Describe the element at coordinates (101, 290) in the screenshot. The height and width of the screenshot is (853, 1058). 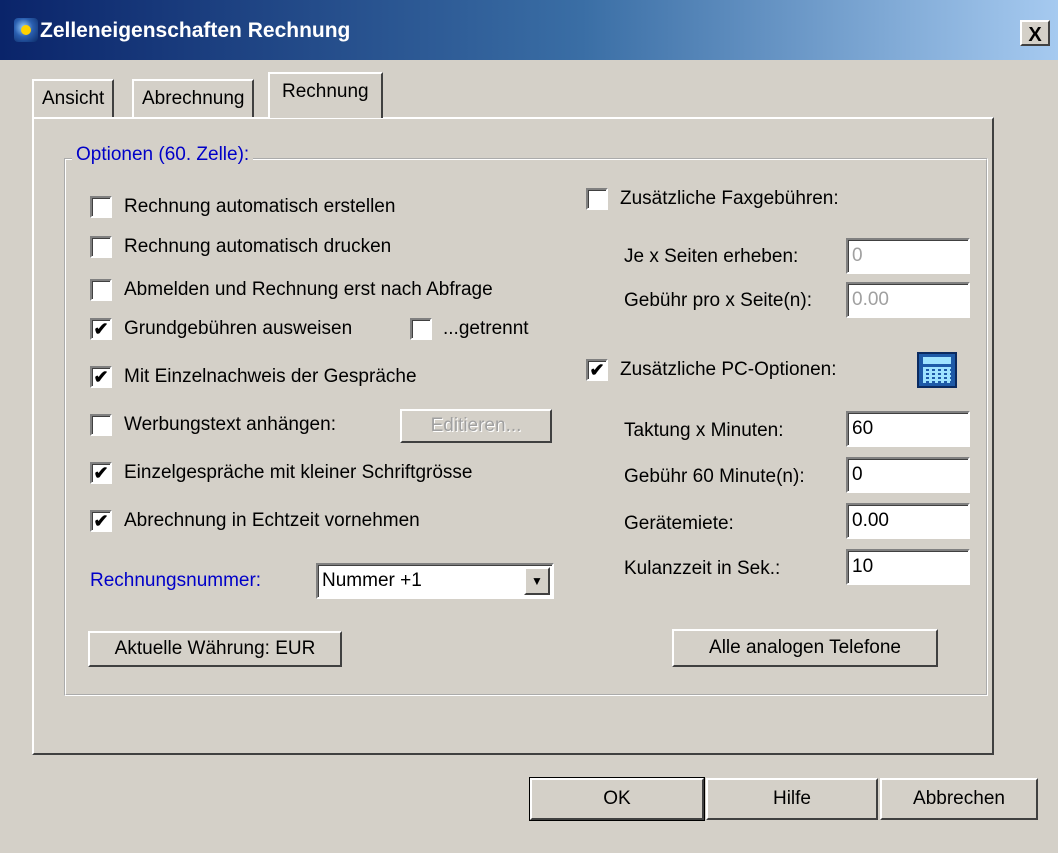
I see `logout-query-checkbox` at that location.